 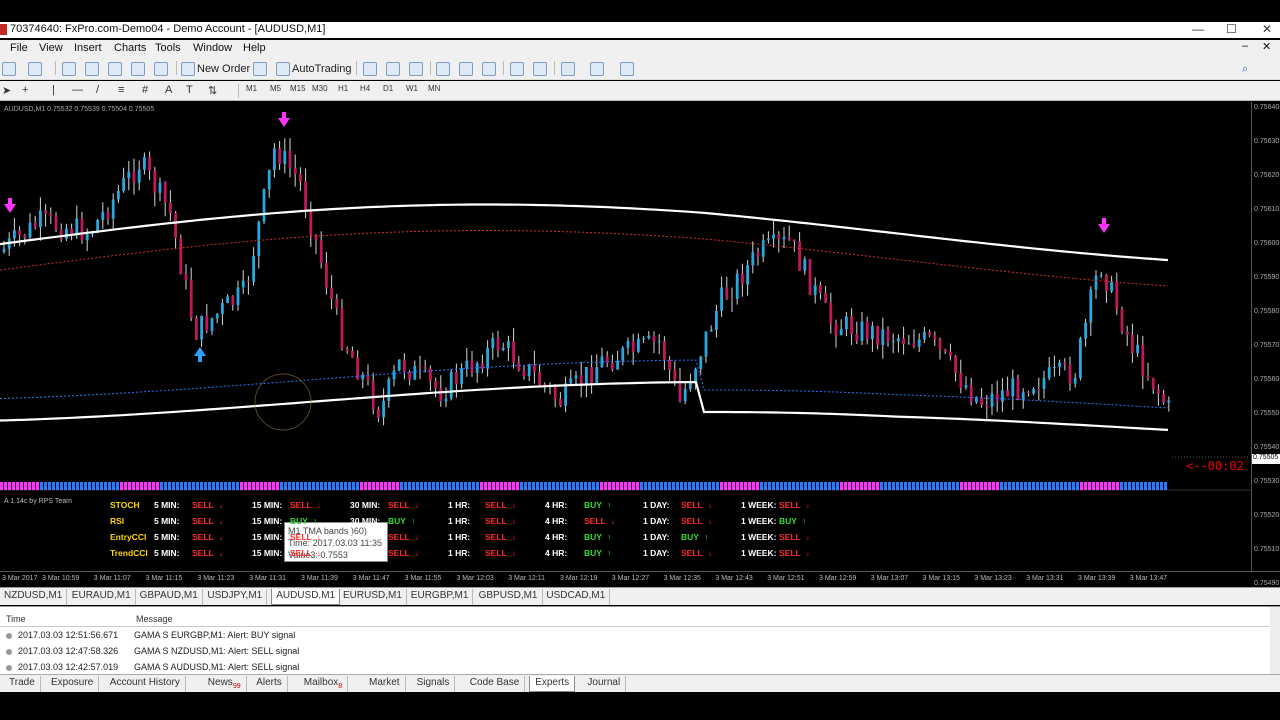 I want to click on chart-tab: EURGBP,M1, so click(x=440, y=597).